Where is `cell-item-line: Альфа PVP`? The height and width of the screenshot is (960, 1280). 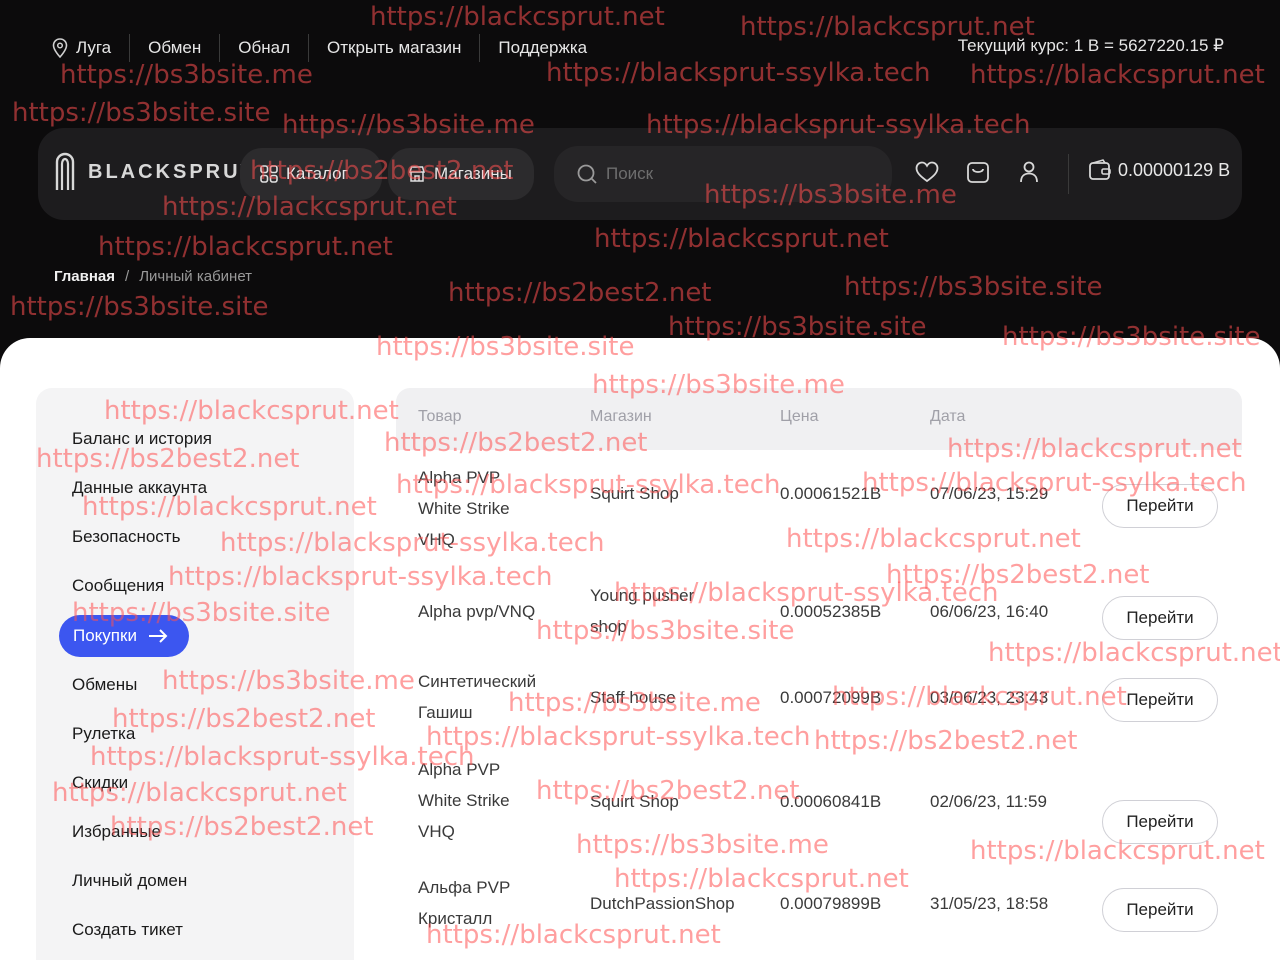 cell-item-line: Альфа PVP is located at coordinates (464, 887).